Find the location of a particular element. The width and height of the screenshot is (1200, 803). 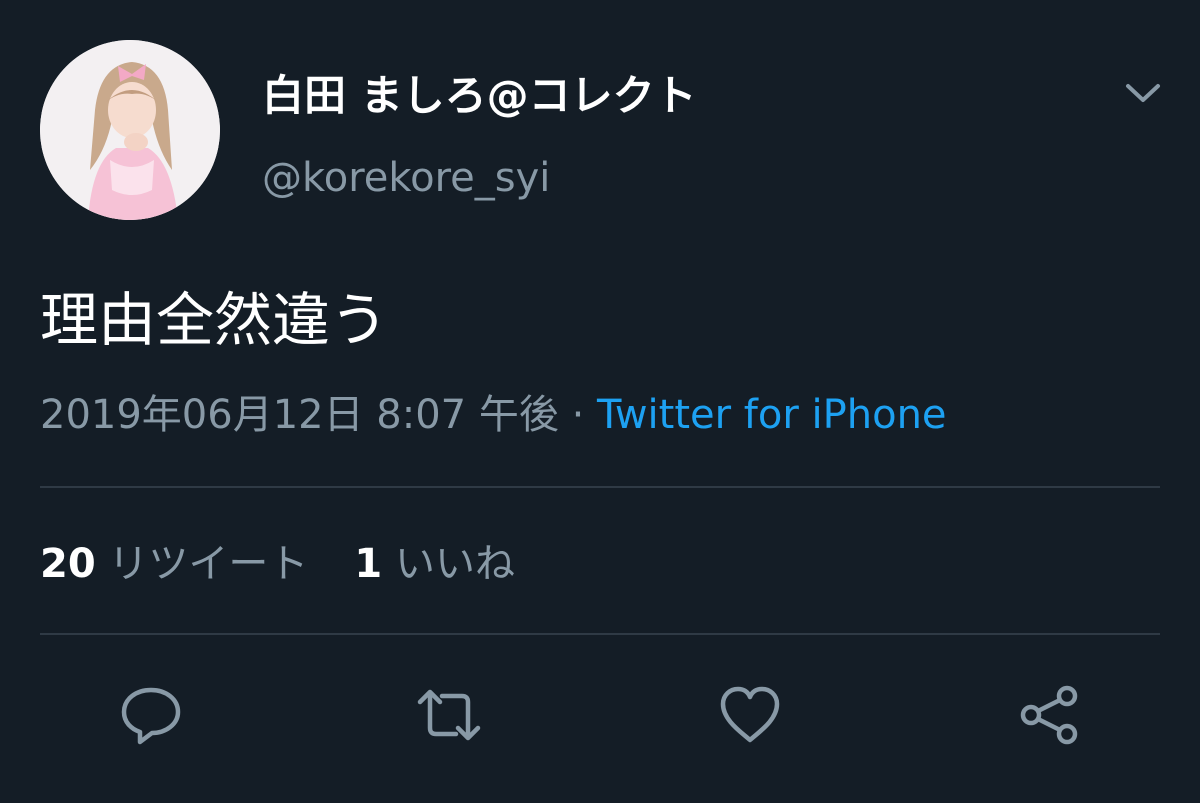

retweets-stat: 20 リツイート is located at coordinates (174, 564).